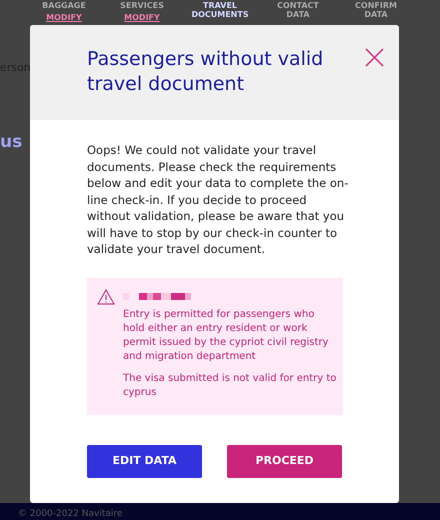 This screenshot has height=520, width=440. I want to click on step-label: TRAVEL DOCUMENTS, so click(220, 10).